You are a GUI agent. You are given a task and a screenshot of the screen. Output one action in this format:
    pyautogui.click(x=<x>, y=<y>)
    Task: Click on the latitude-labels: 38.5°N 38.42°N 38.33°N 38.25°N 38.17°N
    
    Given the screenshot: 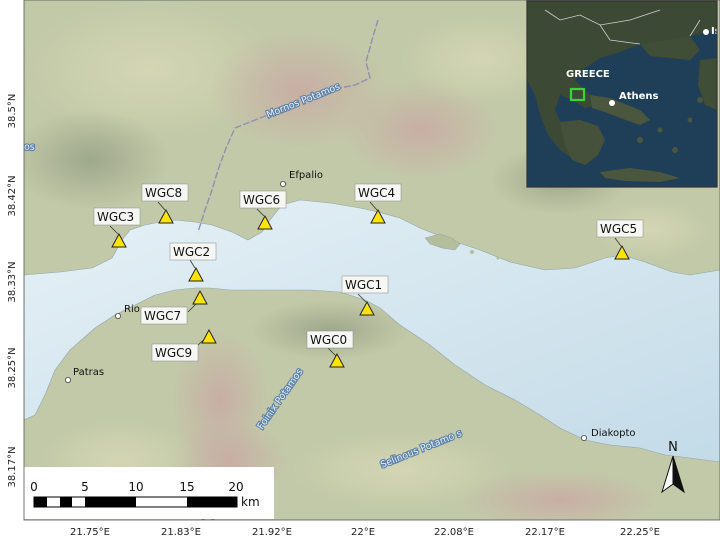 What is the action you would take?
    pyautogui.click(x=12, y=291)
    